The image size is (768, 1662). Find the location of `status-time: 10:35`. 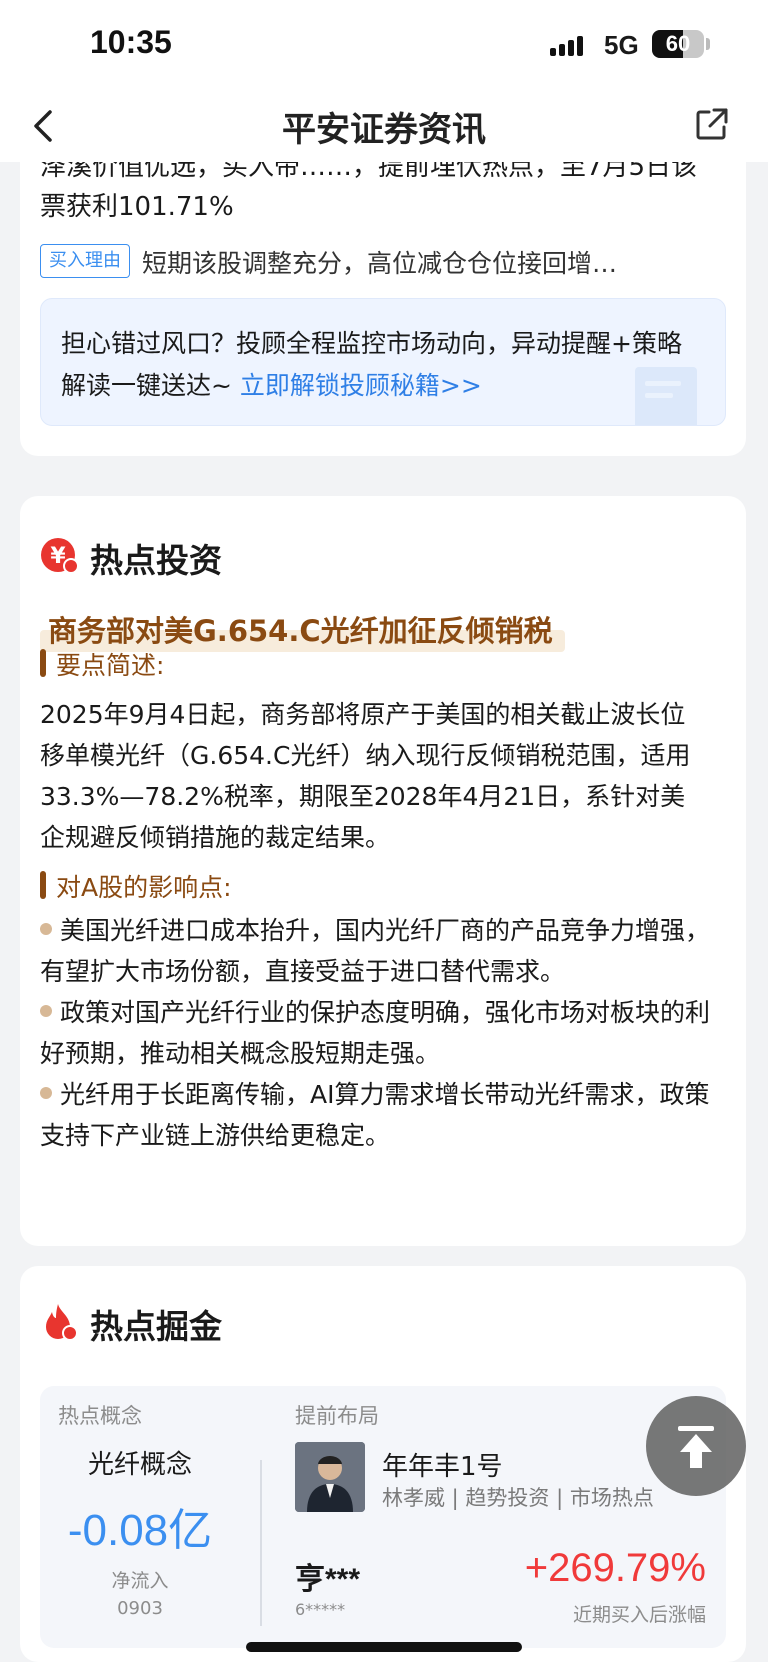

status-time: 10:35 is located at coordinates (131, 42).